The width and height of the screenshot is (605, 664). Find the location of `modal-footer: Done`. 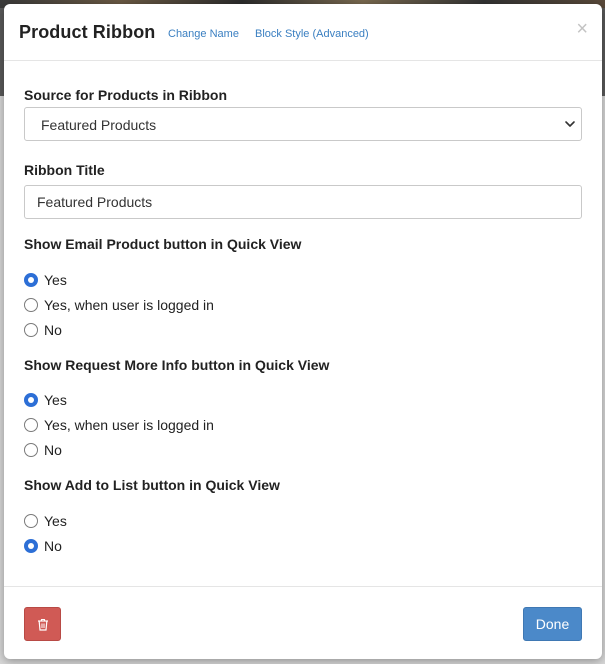

modal-footer: Done is located at coordinates (303, 622).